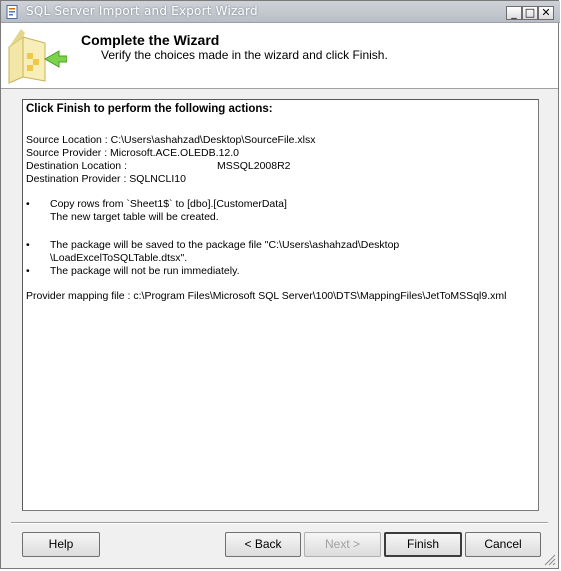 The image size is (561, 571). I want to click on maximize-button: □, so click(530, 13).